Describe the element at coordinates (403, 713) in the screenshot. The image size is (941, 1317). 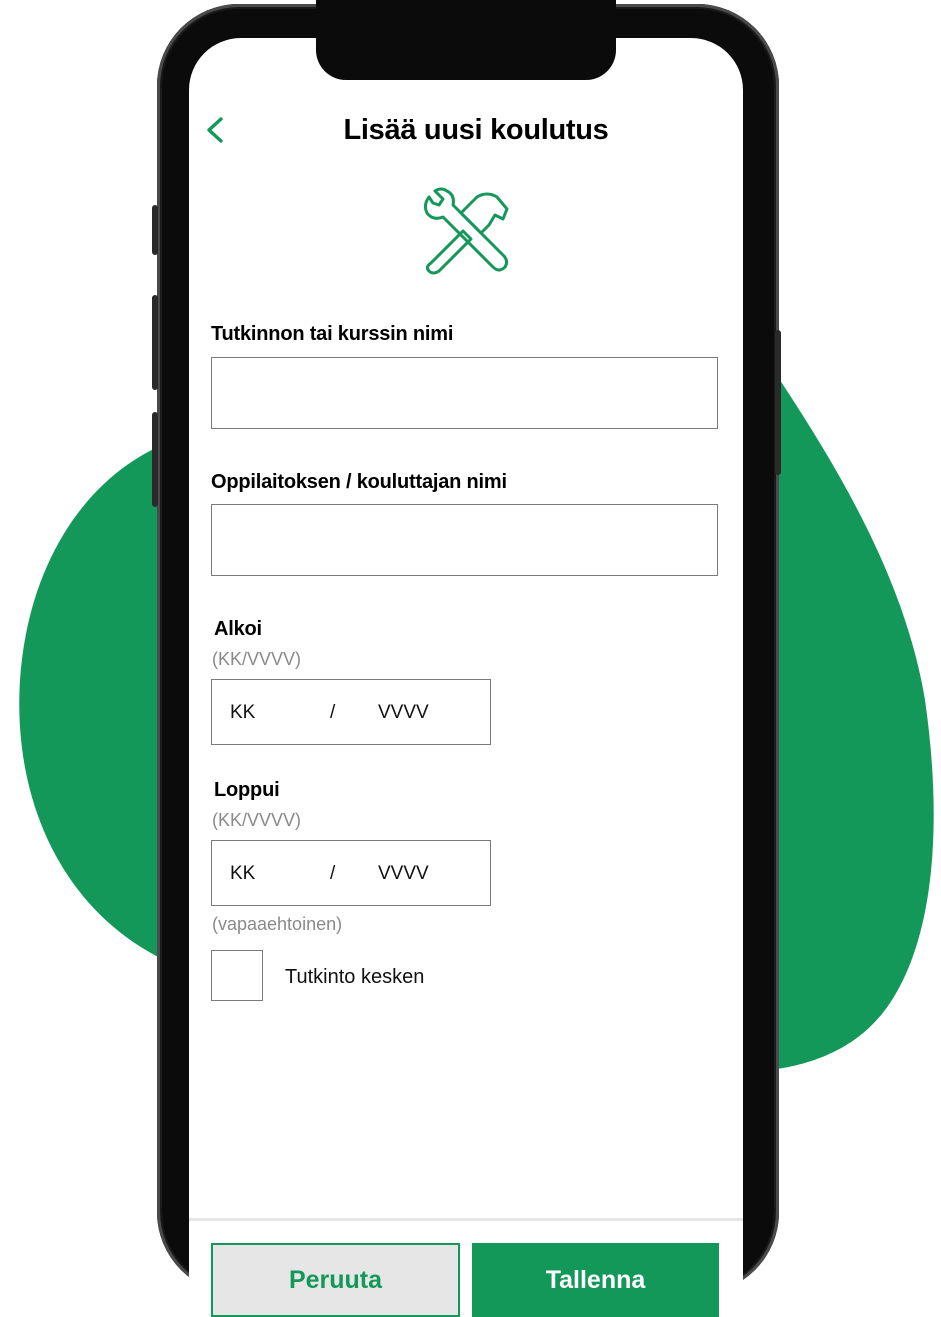
I see `start-year-input: VVVV` at that location.